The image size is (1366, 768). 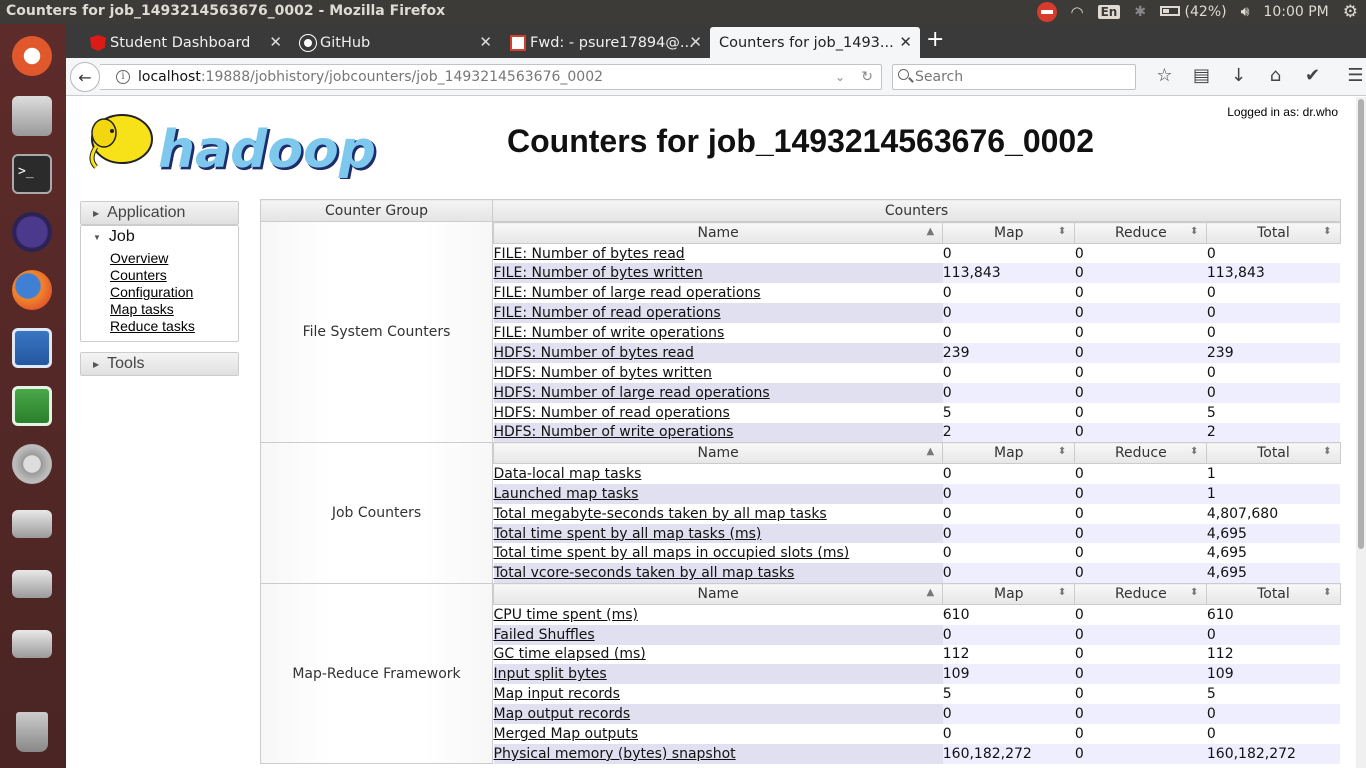 What do you see at coordinates (607, 313) in the screenshot?
I see `counter-link: FILE: Number of read operations` at bounding box center [607, 313].